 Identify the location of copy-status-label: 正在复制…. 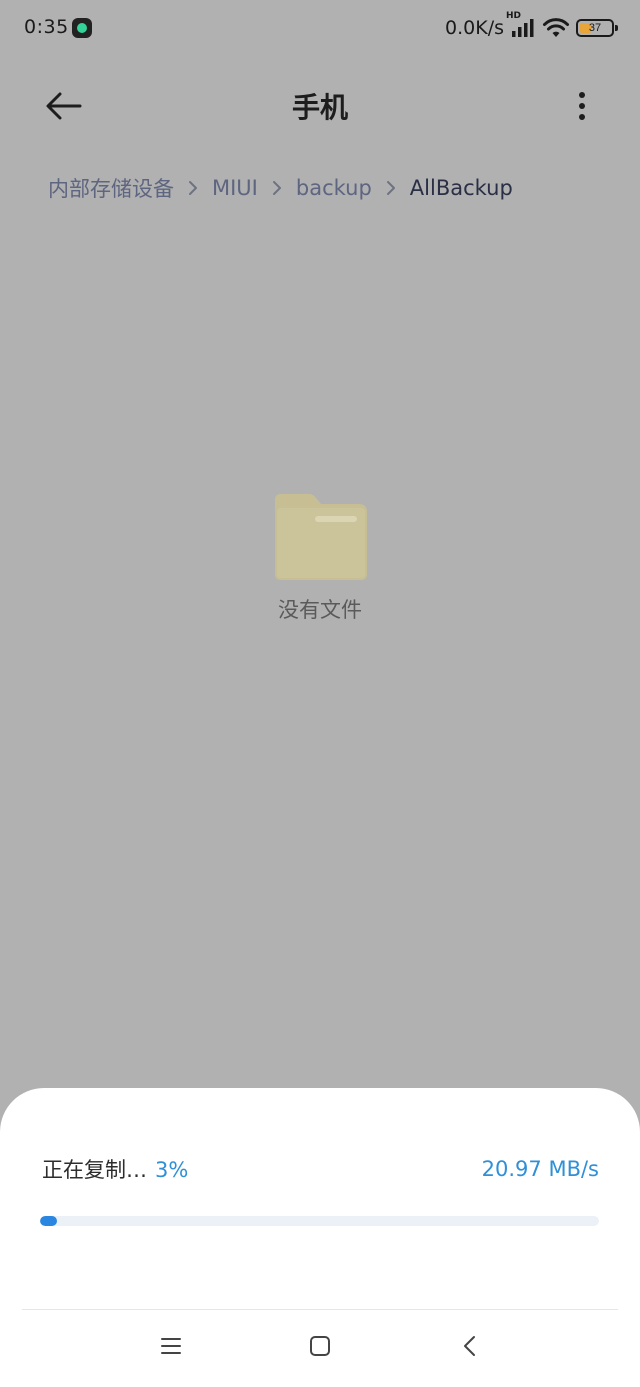
(94, 1170).